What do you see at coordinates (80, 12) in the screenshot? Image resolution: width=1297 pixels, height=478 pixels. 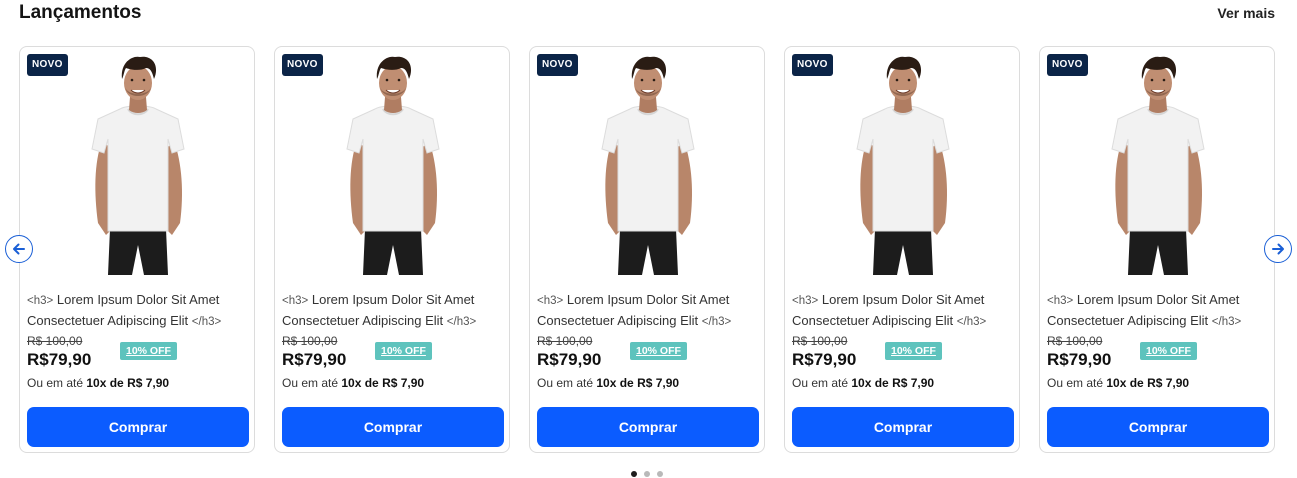 I see `section-title: Lançamentos` at bounding box center [80, 12].